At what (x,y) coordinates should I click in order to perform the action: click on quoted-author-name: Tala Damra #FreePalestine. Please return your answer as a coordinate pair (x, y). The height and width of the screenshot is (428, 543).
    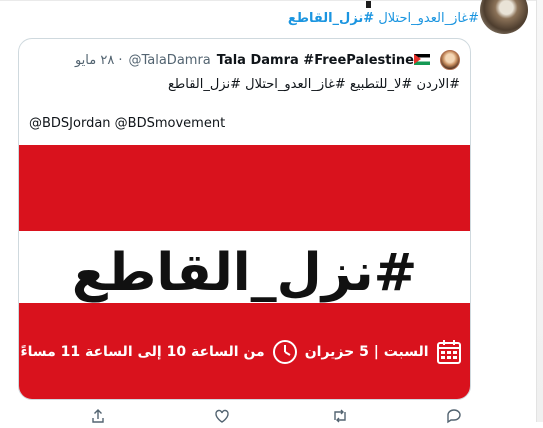
    Looking at the image, I should click on (325, 60).